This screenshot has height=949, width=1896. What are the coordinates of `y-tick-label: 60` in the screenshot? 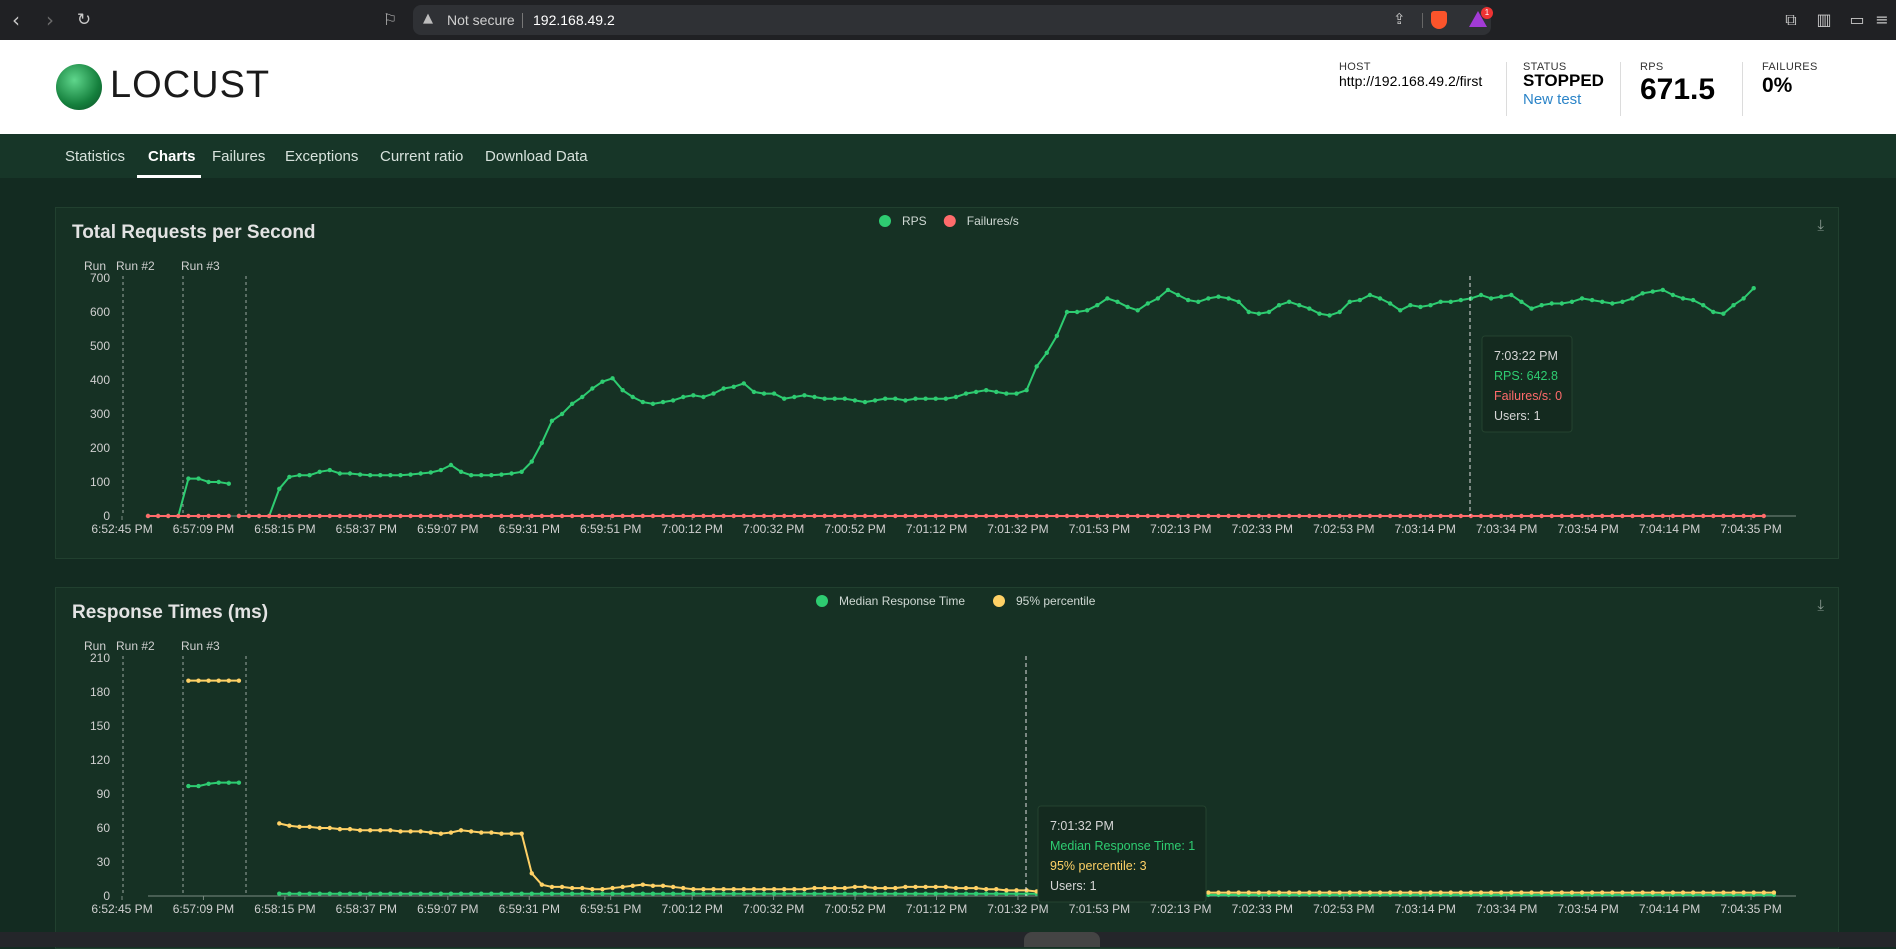 It's located at (104, 828).